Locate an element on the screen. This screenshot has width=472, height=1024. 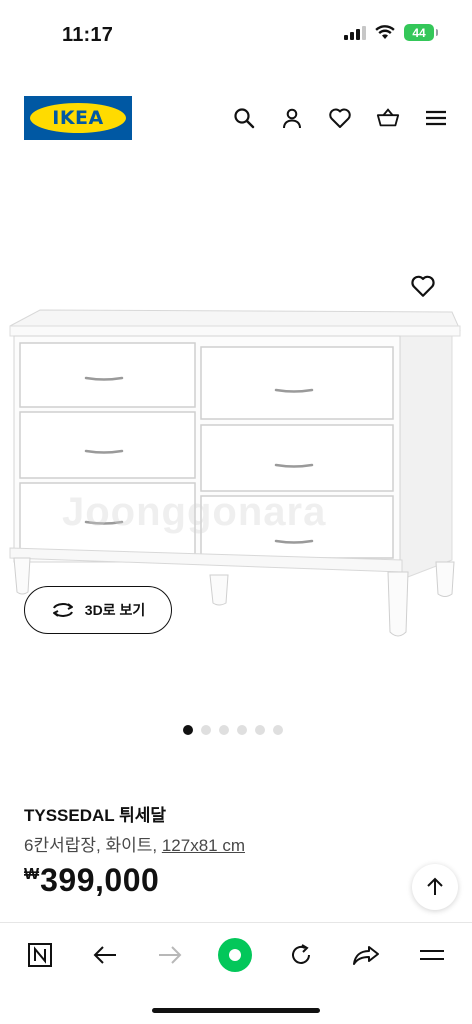
green-dot-icon is located at coordinates (235, 955).